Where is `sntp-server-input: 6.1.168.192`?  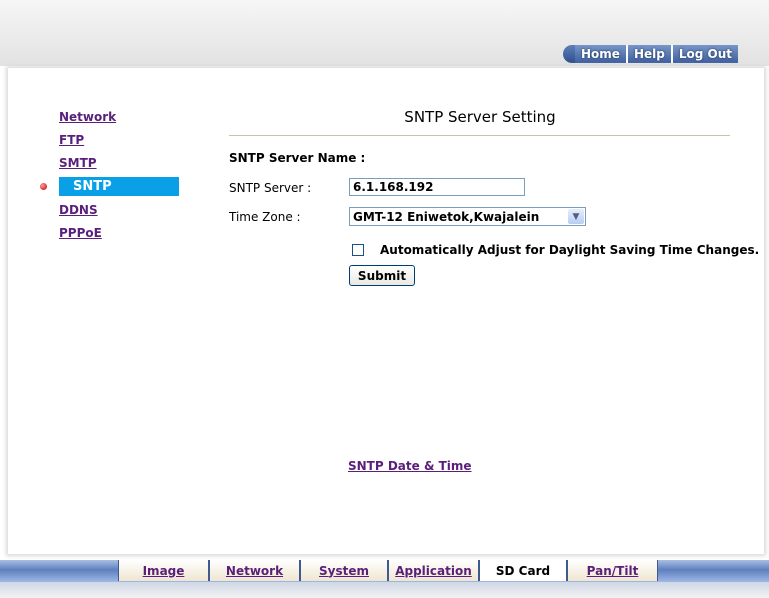
sntp-server-input: 6.1.168.192 is located at coordinates (437, 187).